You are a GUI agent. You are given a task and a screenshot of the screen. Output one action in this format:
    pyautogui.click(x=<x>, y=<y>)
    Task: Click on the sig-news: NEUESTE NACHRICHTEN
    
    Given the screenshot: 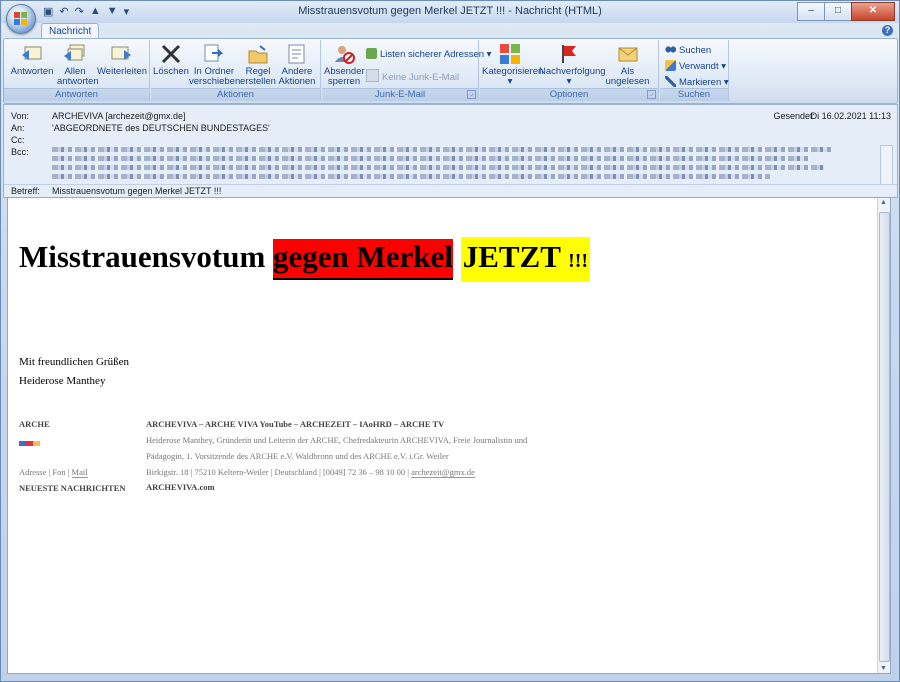 What is the action you would take?
    pyautogui.click(x=72, y=488)
    